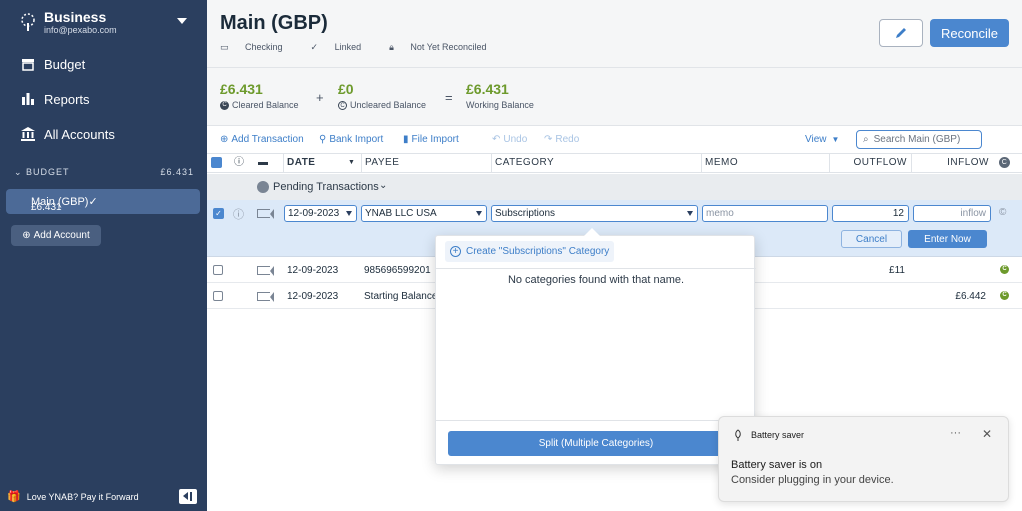 This screenshot has width=1022, height=511. Describe the element at coordinates (870, 213) in the screenshot. I see `outflow-field: 12` at that location.